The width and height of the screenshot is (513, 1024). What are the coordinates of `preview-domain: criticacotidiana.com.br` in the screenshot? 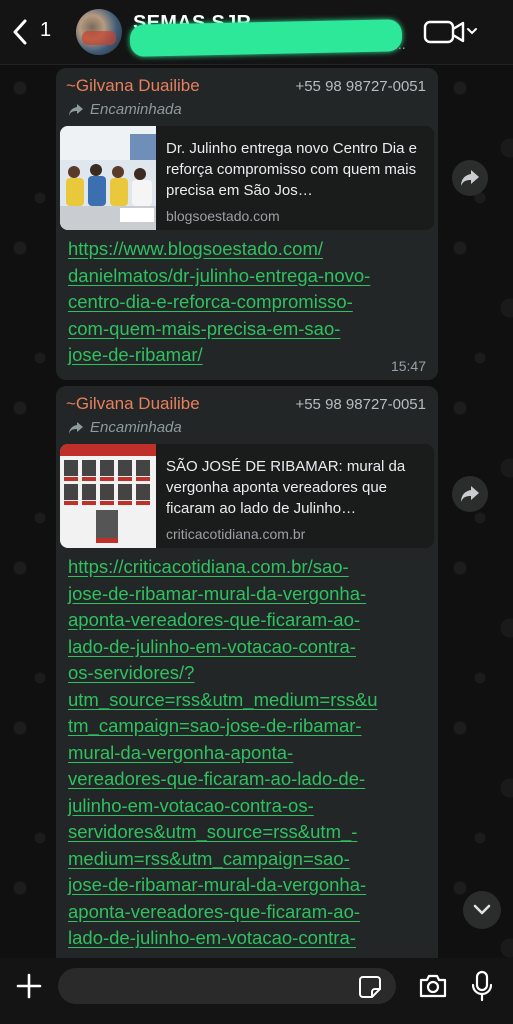 It's located at (236, 534).